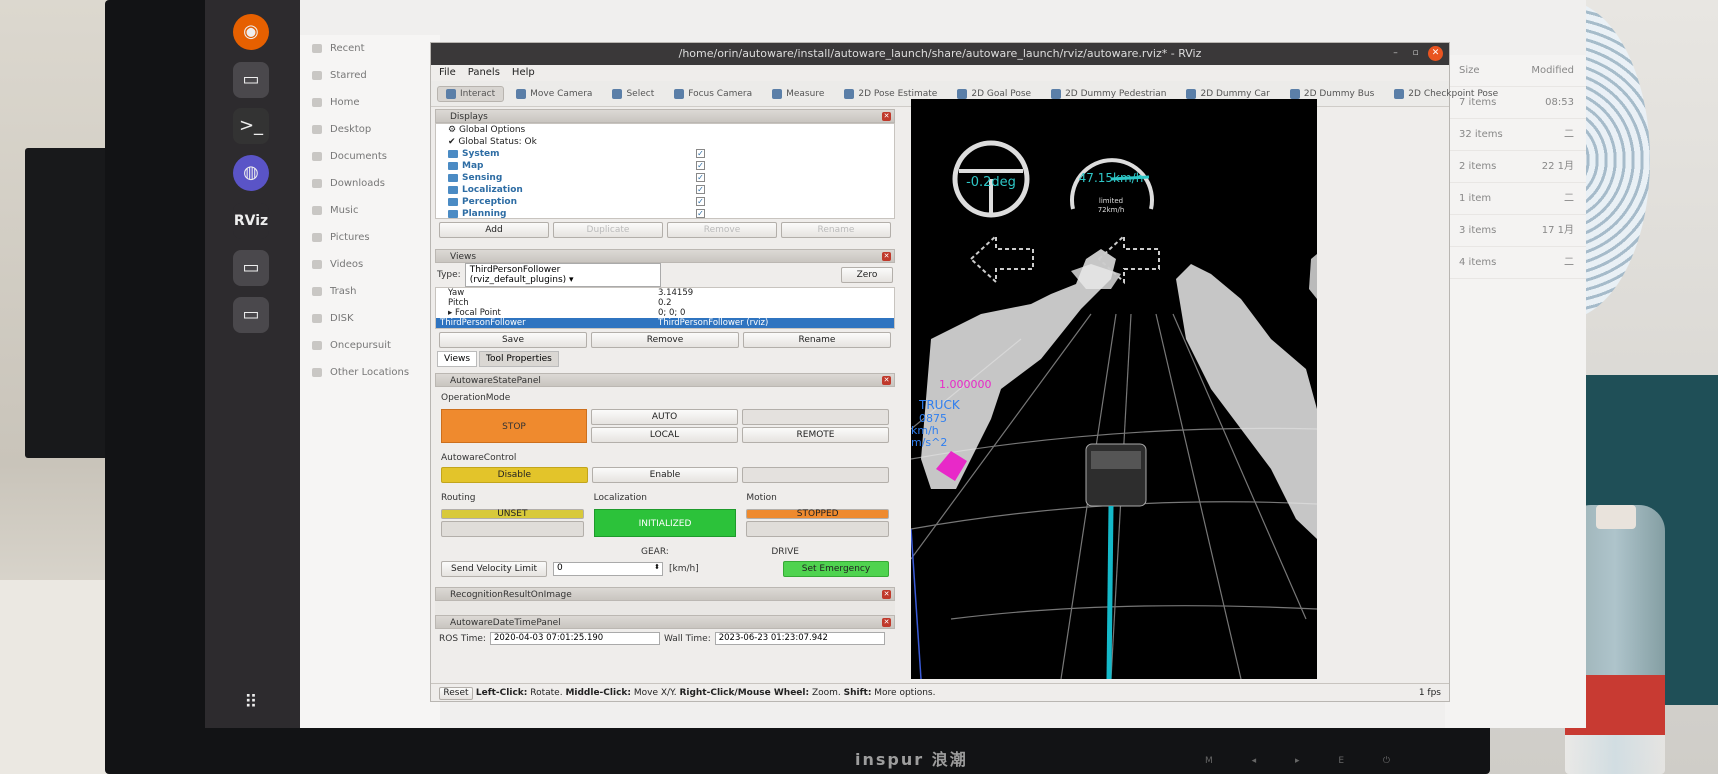 The width and height of the screenshot is (1718, 774). Describe the element at coordinates (867, 275) in the screenshot. I see `zero-button: Zero` at that location.